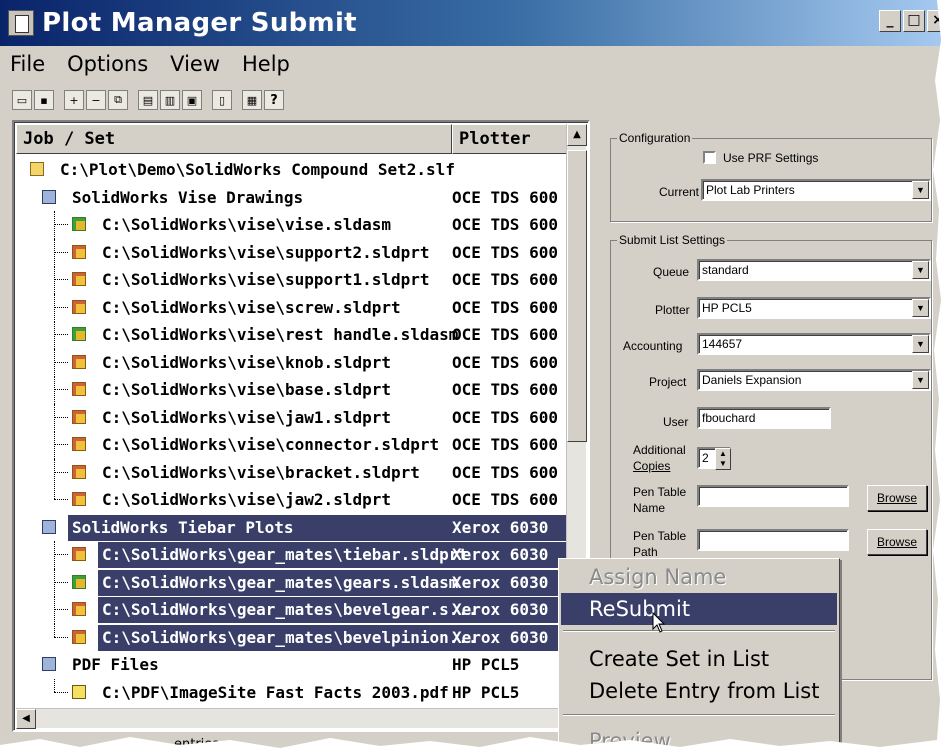 This screenshot has width=945, height=753. I want to click on add-file-icon: +, so click(74, 100).